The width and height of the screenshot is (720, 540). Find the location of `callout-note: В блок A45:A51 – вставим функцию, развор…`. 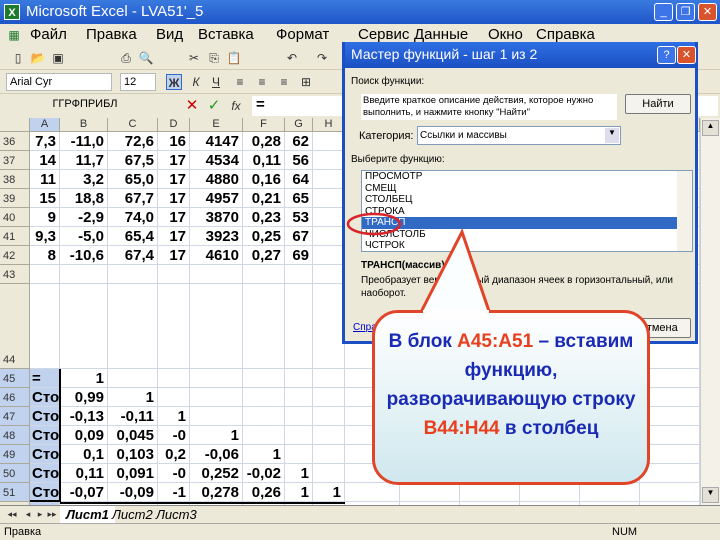

callout-note: В блок A45:A51 – вставим функцию, развор… is located at coordinates (511, 397).